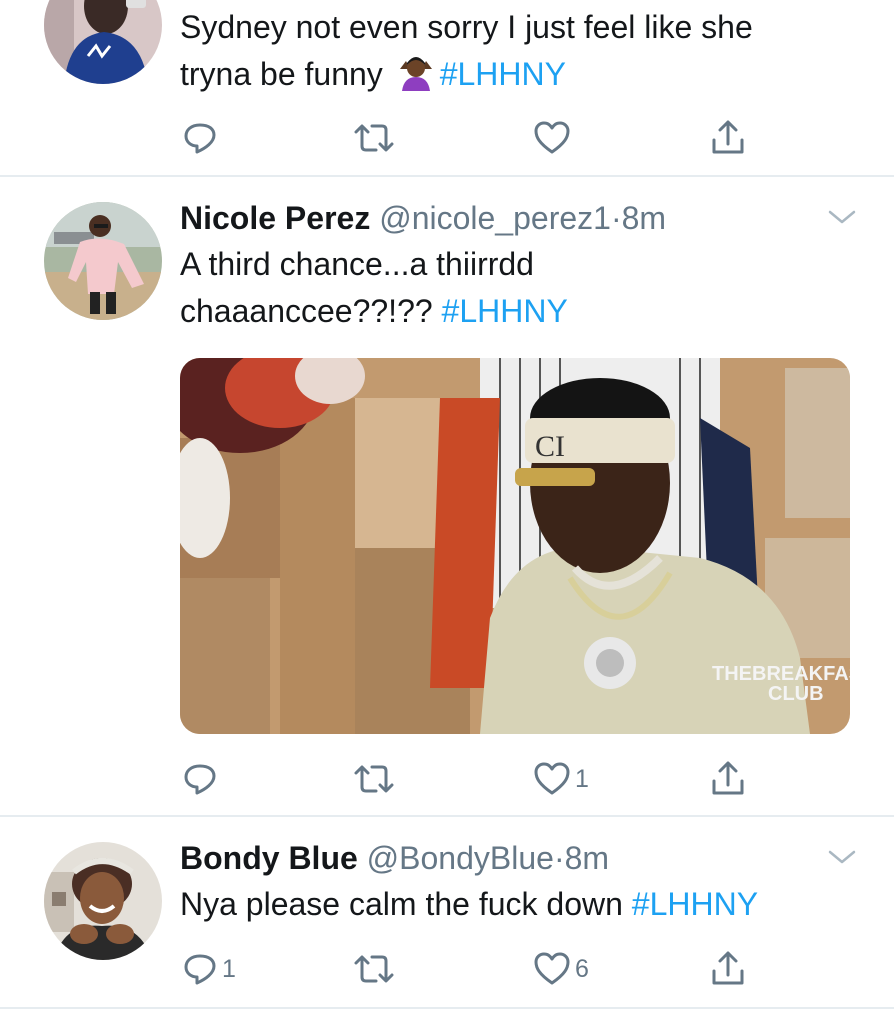 This screenshot has width=894, height=1024. What do you see at coordinates (796, 694) in the screenshot?
I see `watermark-text: CLUB` at bounding box center [796, 694].